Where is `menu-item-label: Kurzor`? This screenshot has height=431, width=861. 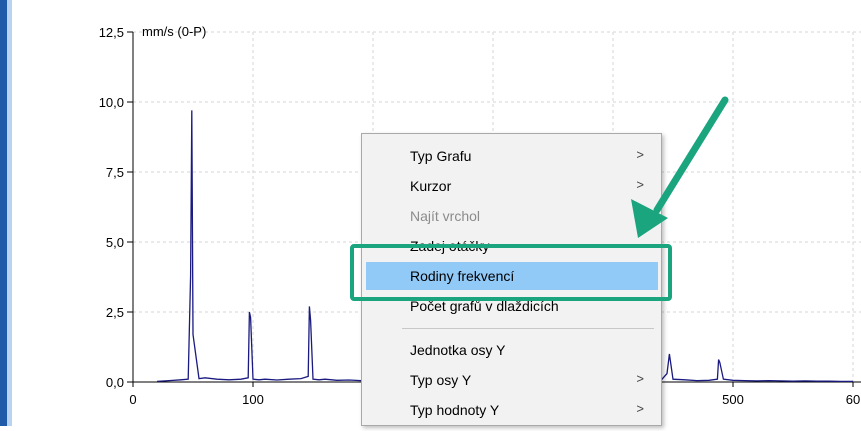
menu-item-label: Kurzor is located at coordinates (431, 186).